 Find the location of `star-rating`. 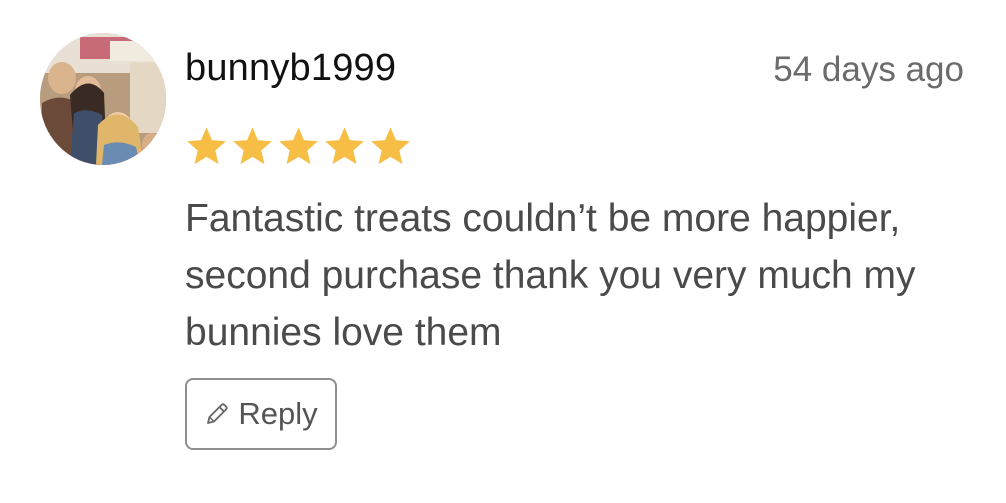

star-rating is located at coordinates (298, 147).